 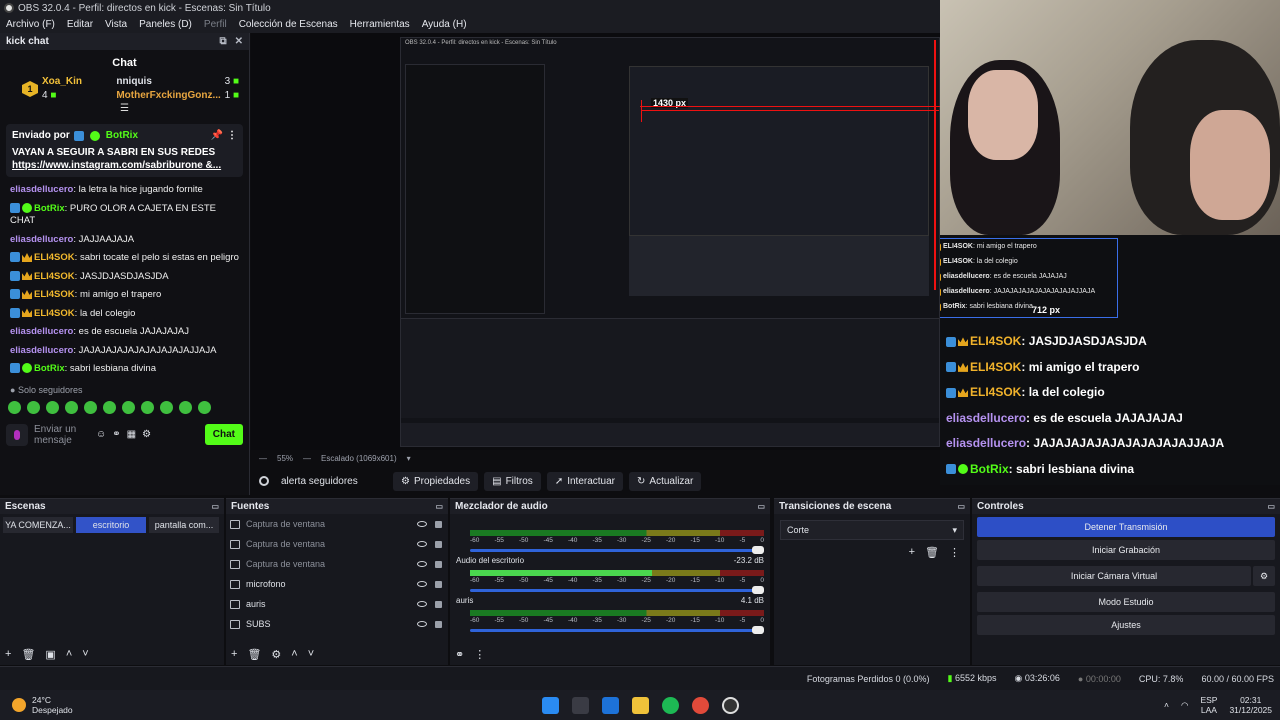 What do you see at coordinates (730, 705) in the screenshot?
I see `obs-taskbar-icon` at bounding box center [730, 705].